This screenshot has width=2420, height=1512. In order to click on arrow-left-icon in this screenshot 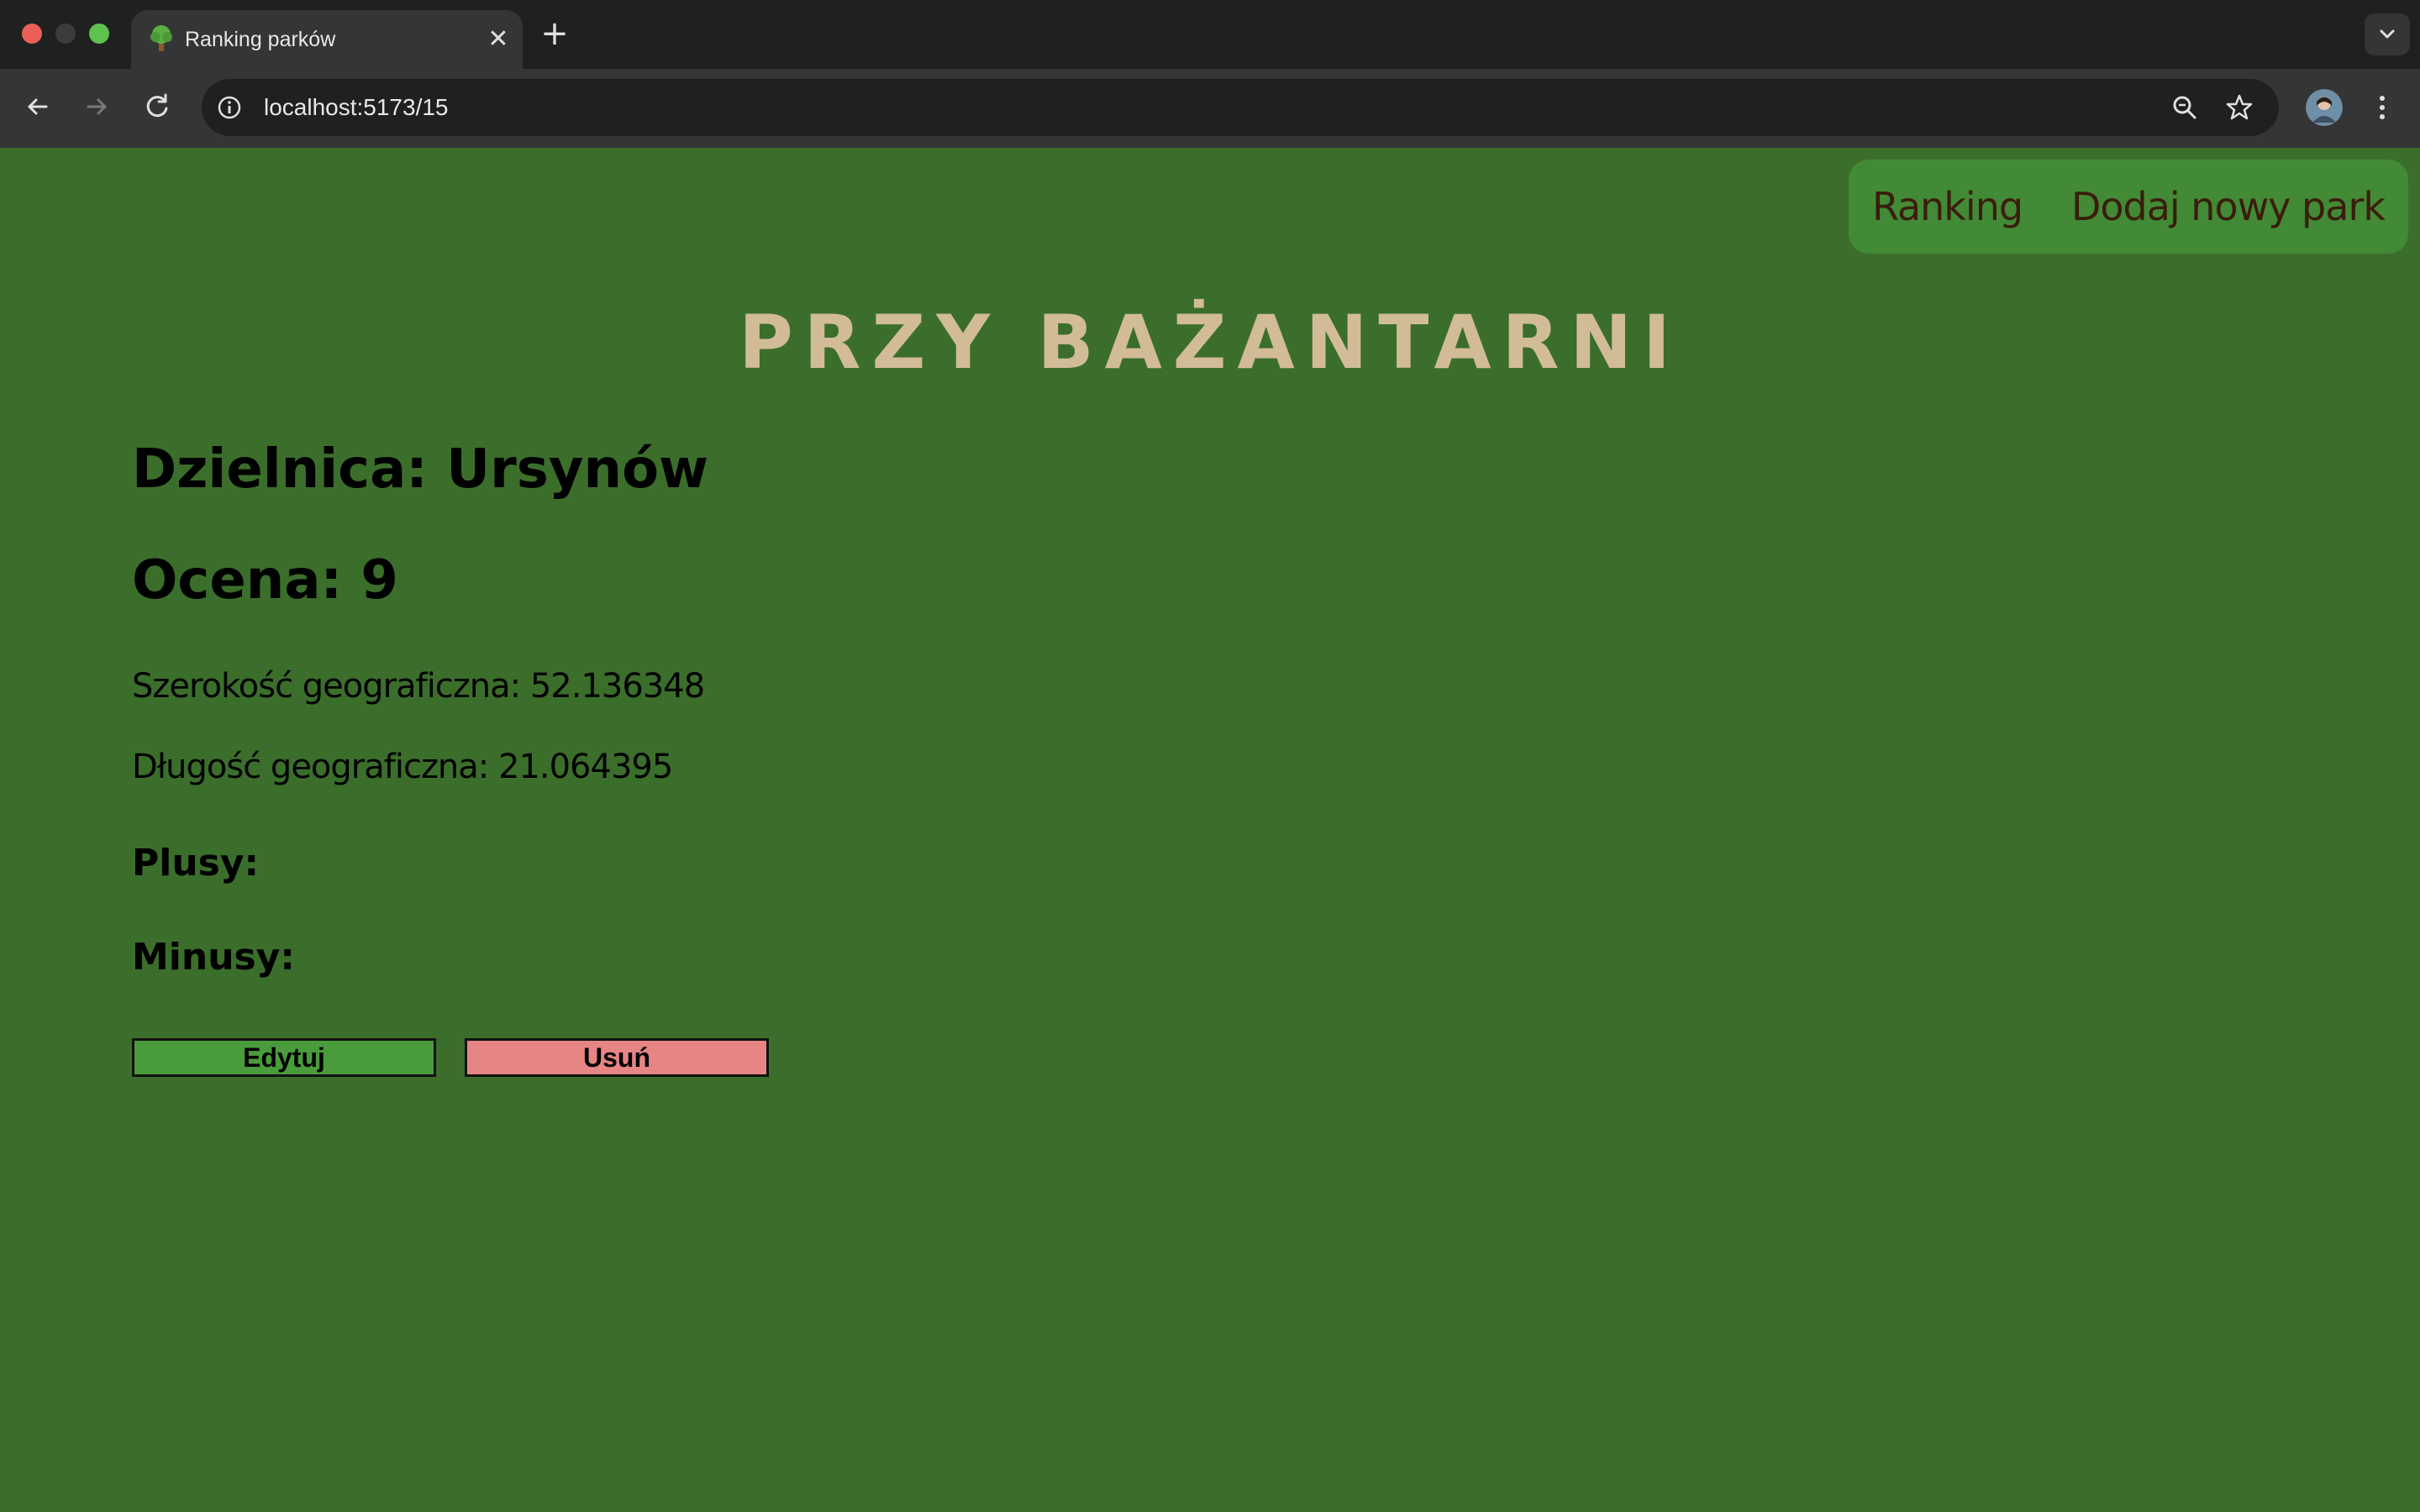, I will do `click(38, 106)`.